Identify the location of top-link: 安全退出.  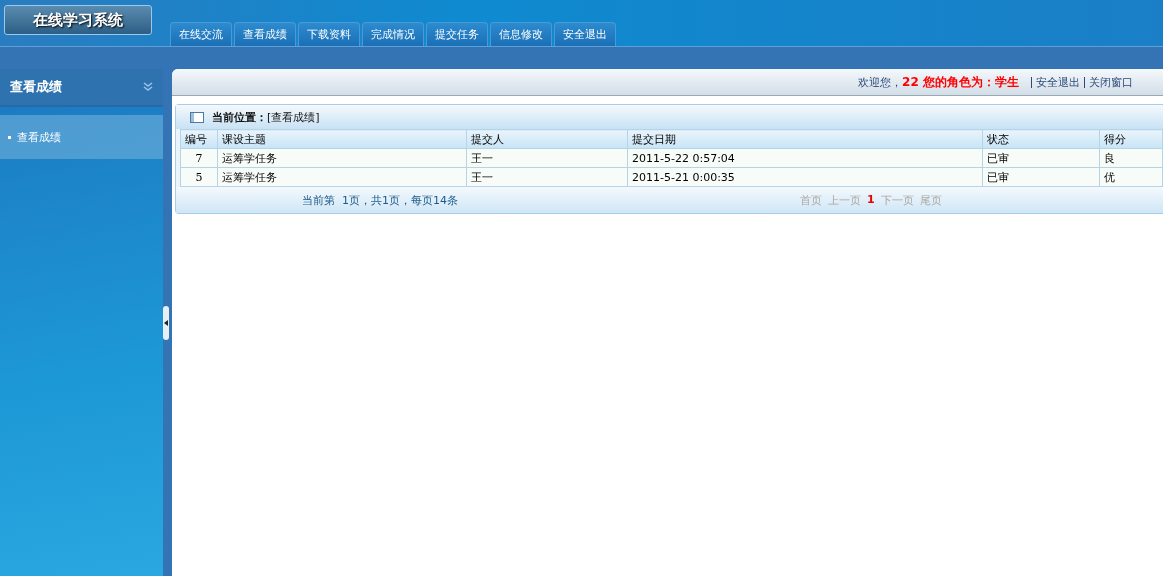
(1055, 82).